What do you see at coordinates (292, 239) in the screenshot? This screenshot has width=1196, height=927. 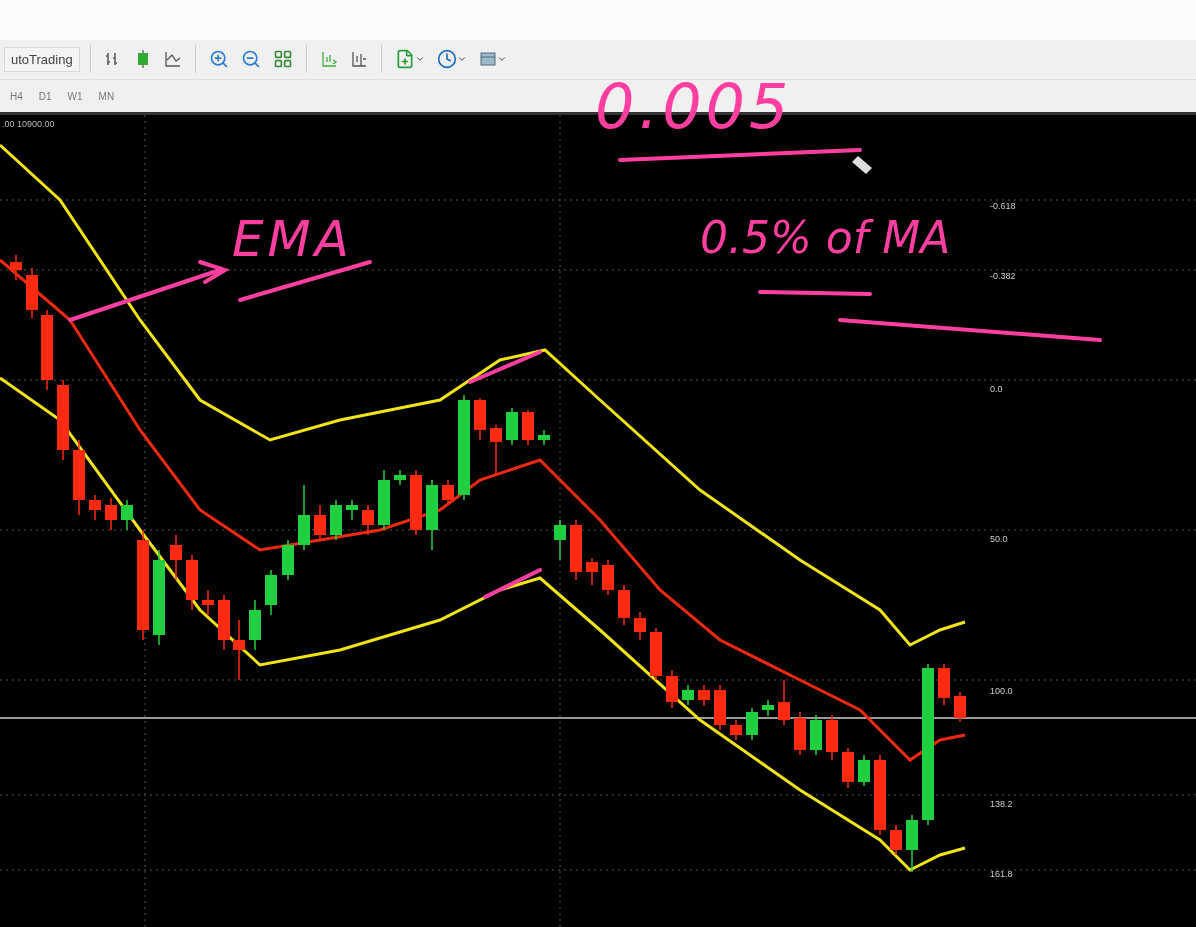 I see `handwritten-annotation: EMA` at bounding box center [292, 239].